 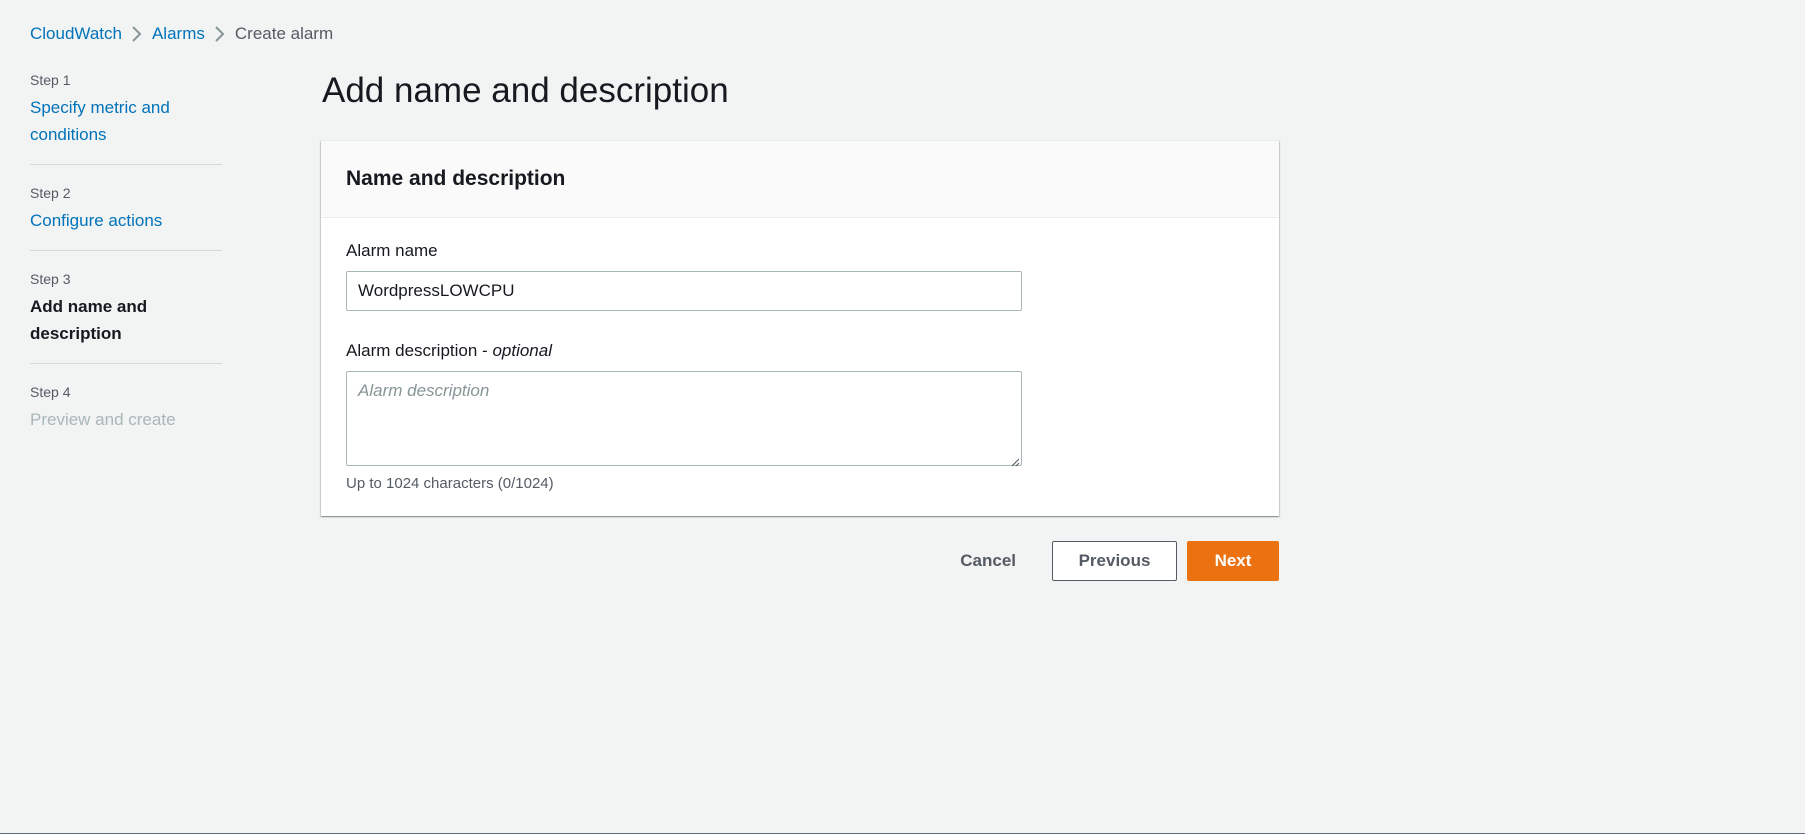 What do you see at coordinates (800, 179) in the screenshot?
I see `panel-header: Name and description` at bounding box center [800, 179].